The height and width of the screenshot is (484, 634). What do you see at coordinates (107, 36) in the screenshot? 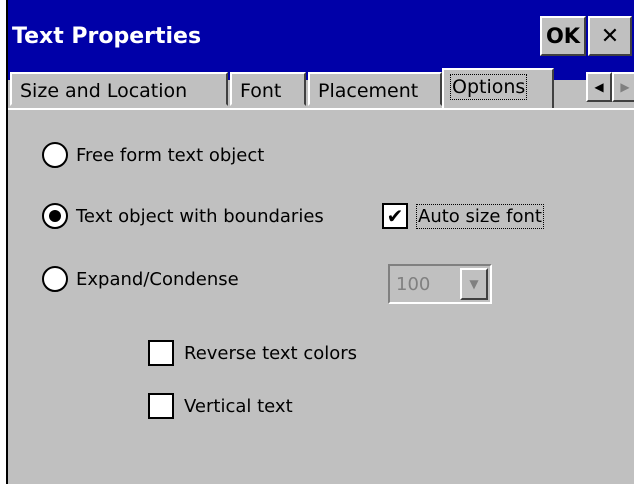
I see `window-title: Text Properties` at bounding box center [107, 36].